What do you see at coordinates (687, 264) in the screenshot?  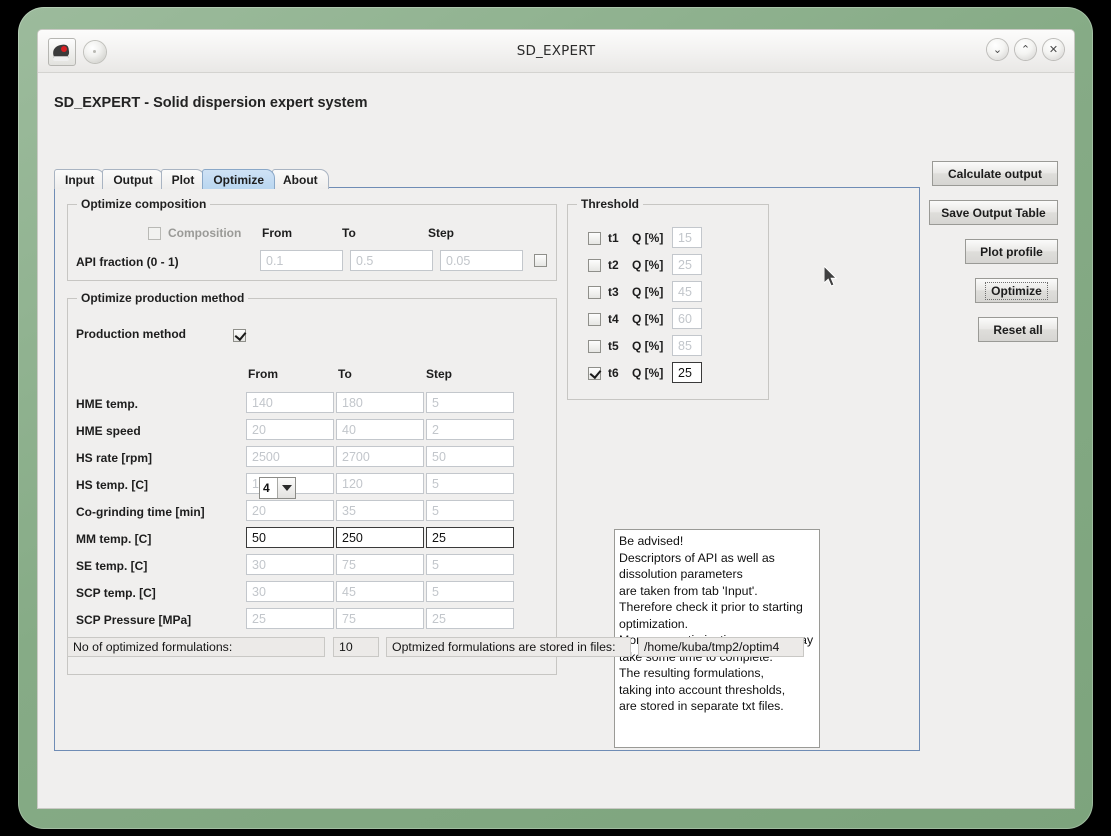 I see `threshold-t2-input: 25` at bounding box center [687, 264].